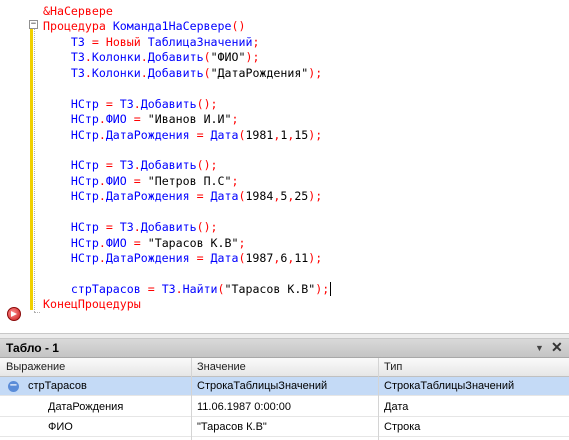 This screenshot has height=440, width=569. I want to click on code-token: "ФИО", so click(228, 57).